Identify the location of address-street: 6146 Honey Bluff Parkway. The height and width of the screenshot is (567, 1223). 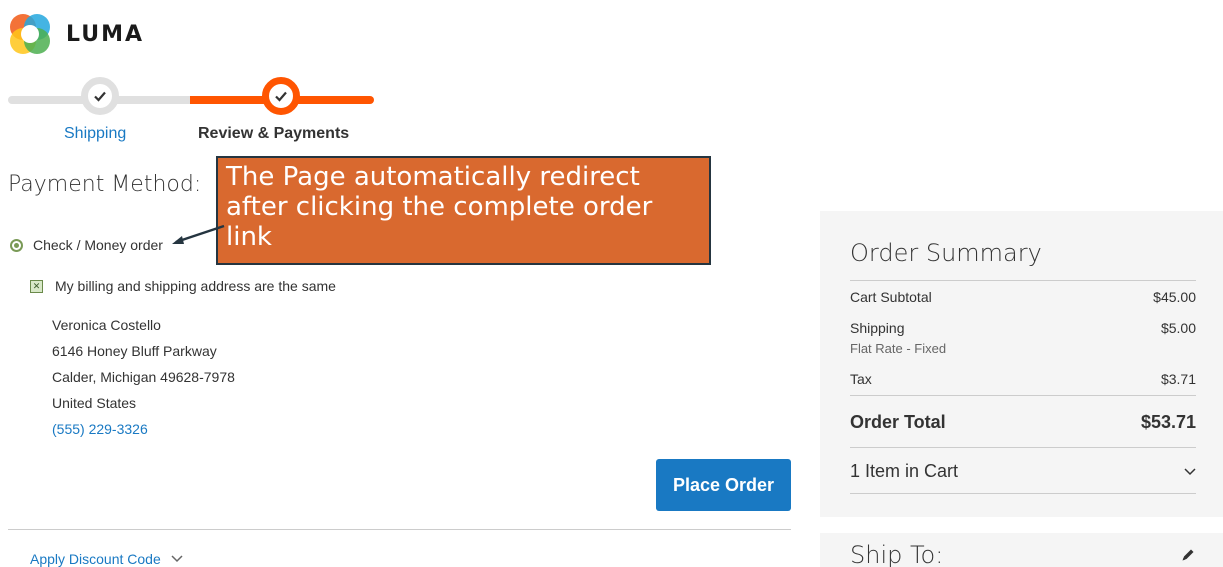
(134, 351).